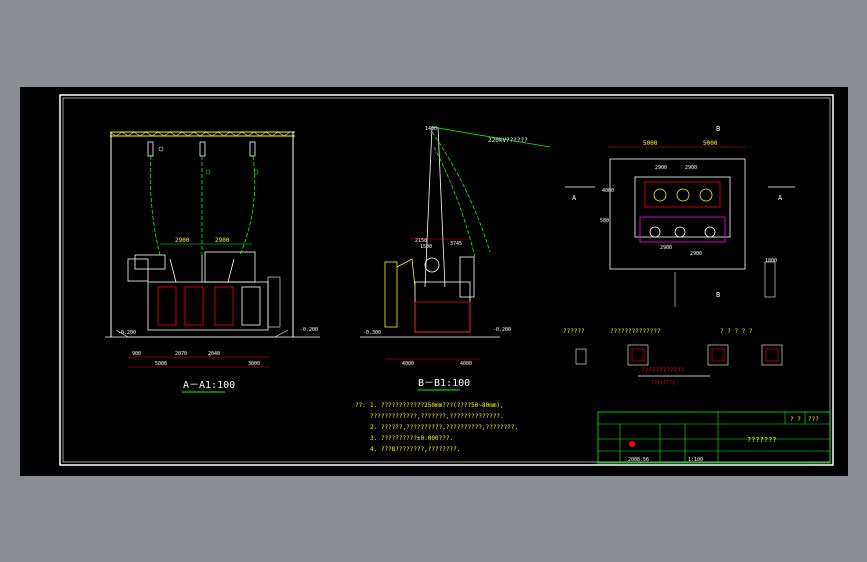  I want to click on dim-a-bottom-right: 2040, so click(214, 354).